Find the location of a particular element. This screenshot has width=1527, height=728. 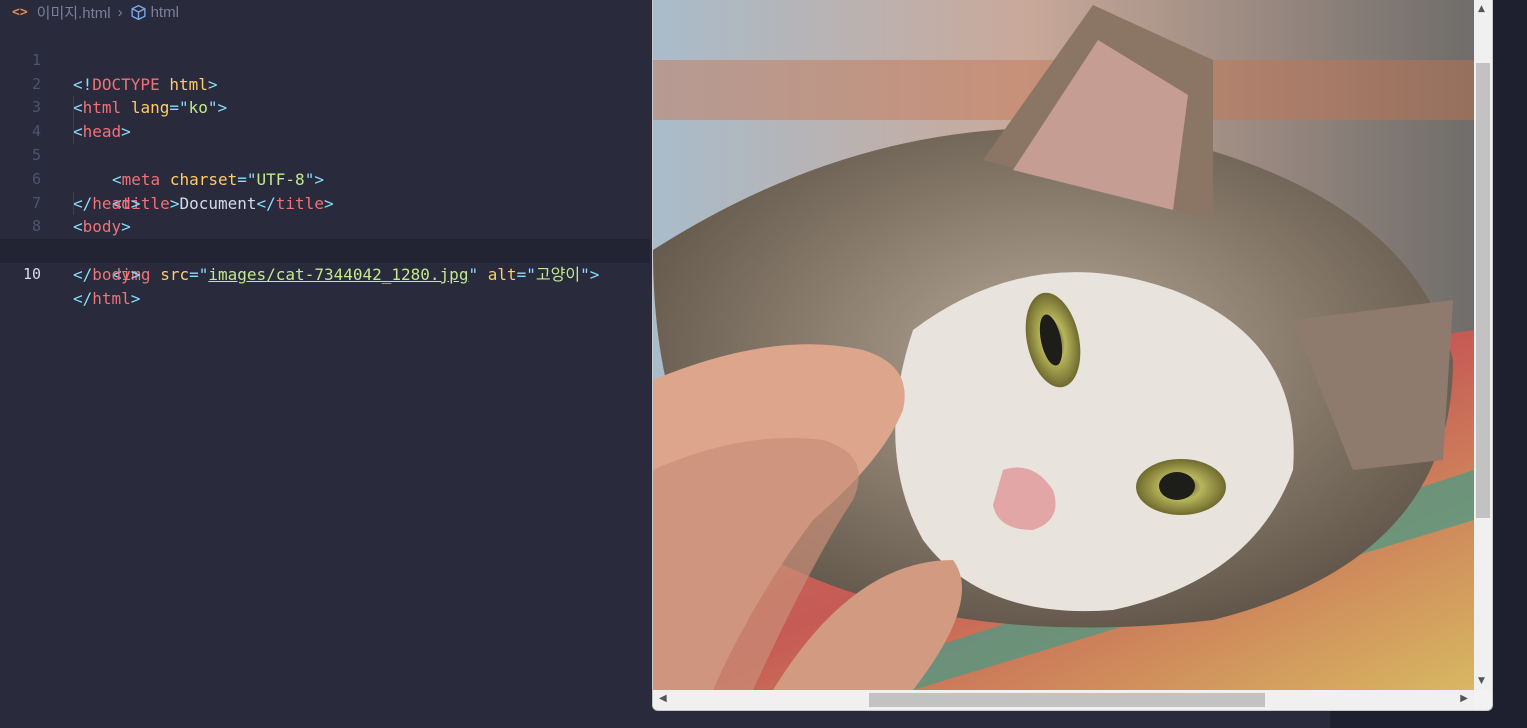

vertical-scrollbar: ▲ ▼ is located at coordinates (1483, 345).